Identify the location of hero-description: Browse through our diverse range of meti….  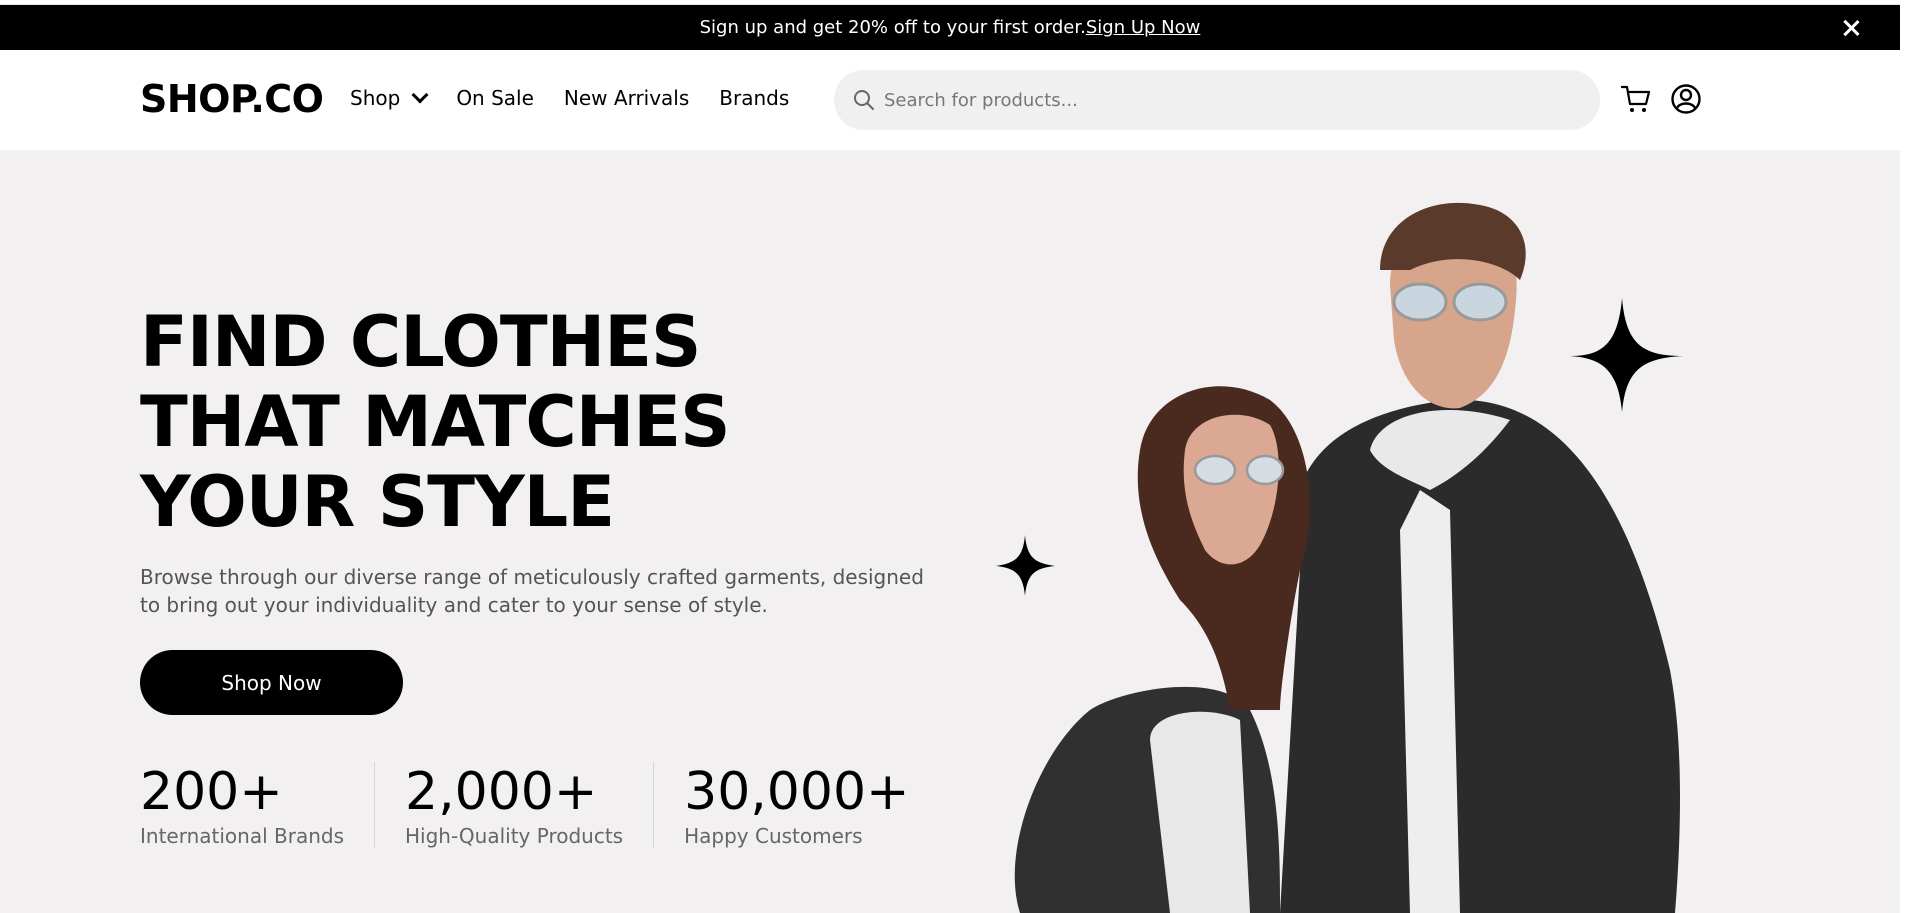
(550, 591).